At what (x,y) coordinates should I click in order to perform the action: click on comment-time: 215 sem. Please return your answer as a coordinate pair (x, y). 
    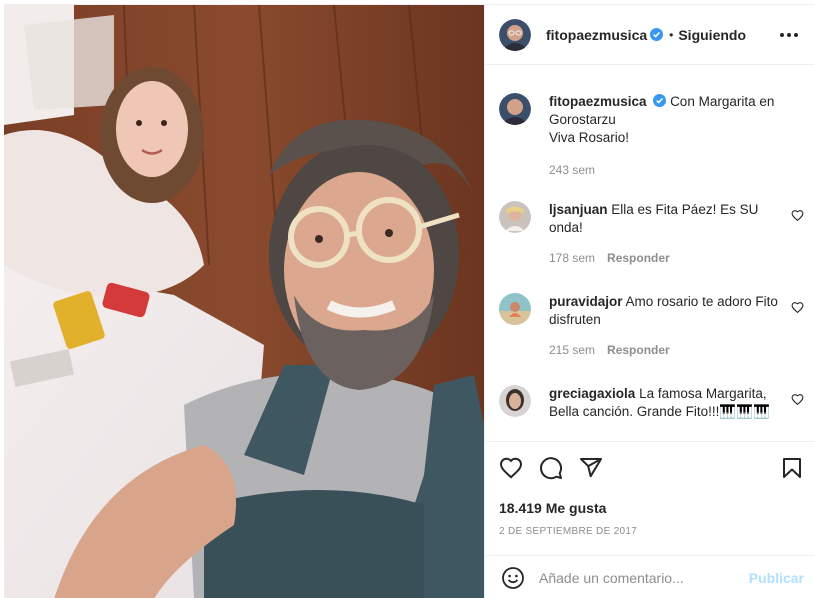
    Looking at the image, I should click on (572, 350).